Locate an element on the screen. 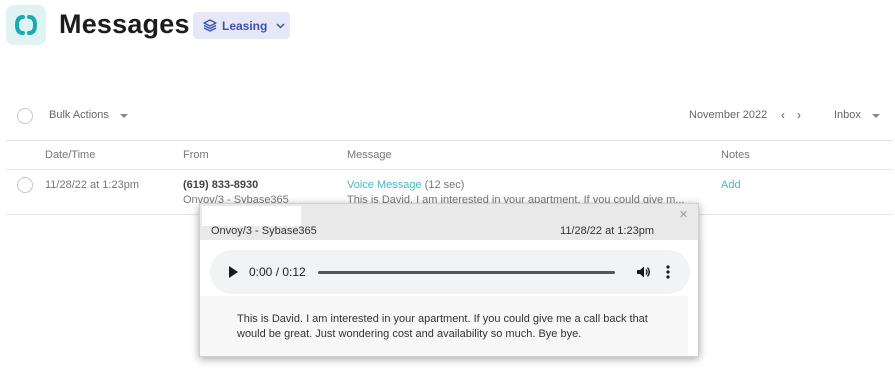  toolbar: Bulk Actions November 2022 ‹ › Inbox is located at coordinates (447, 116).